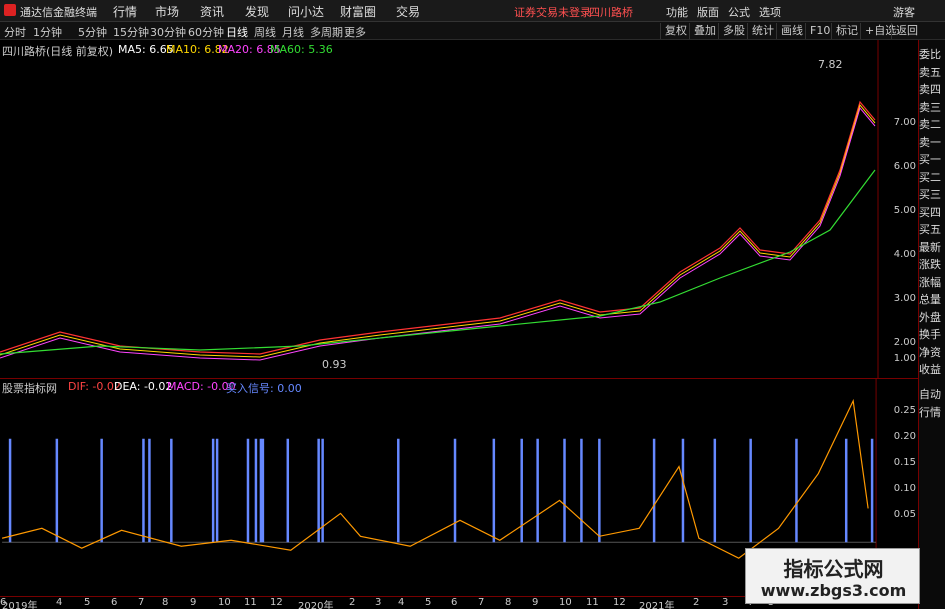 The height and width of the screenshot is (609, 945). I want to click on ma60-label: MA60: 5.36, so click(301, 49).